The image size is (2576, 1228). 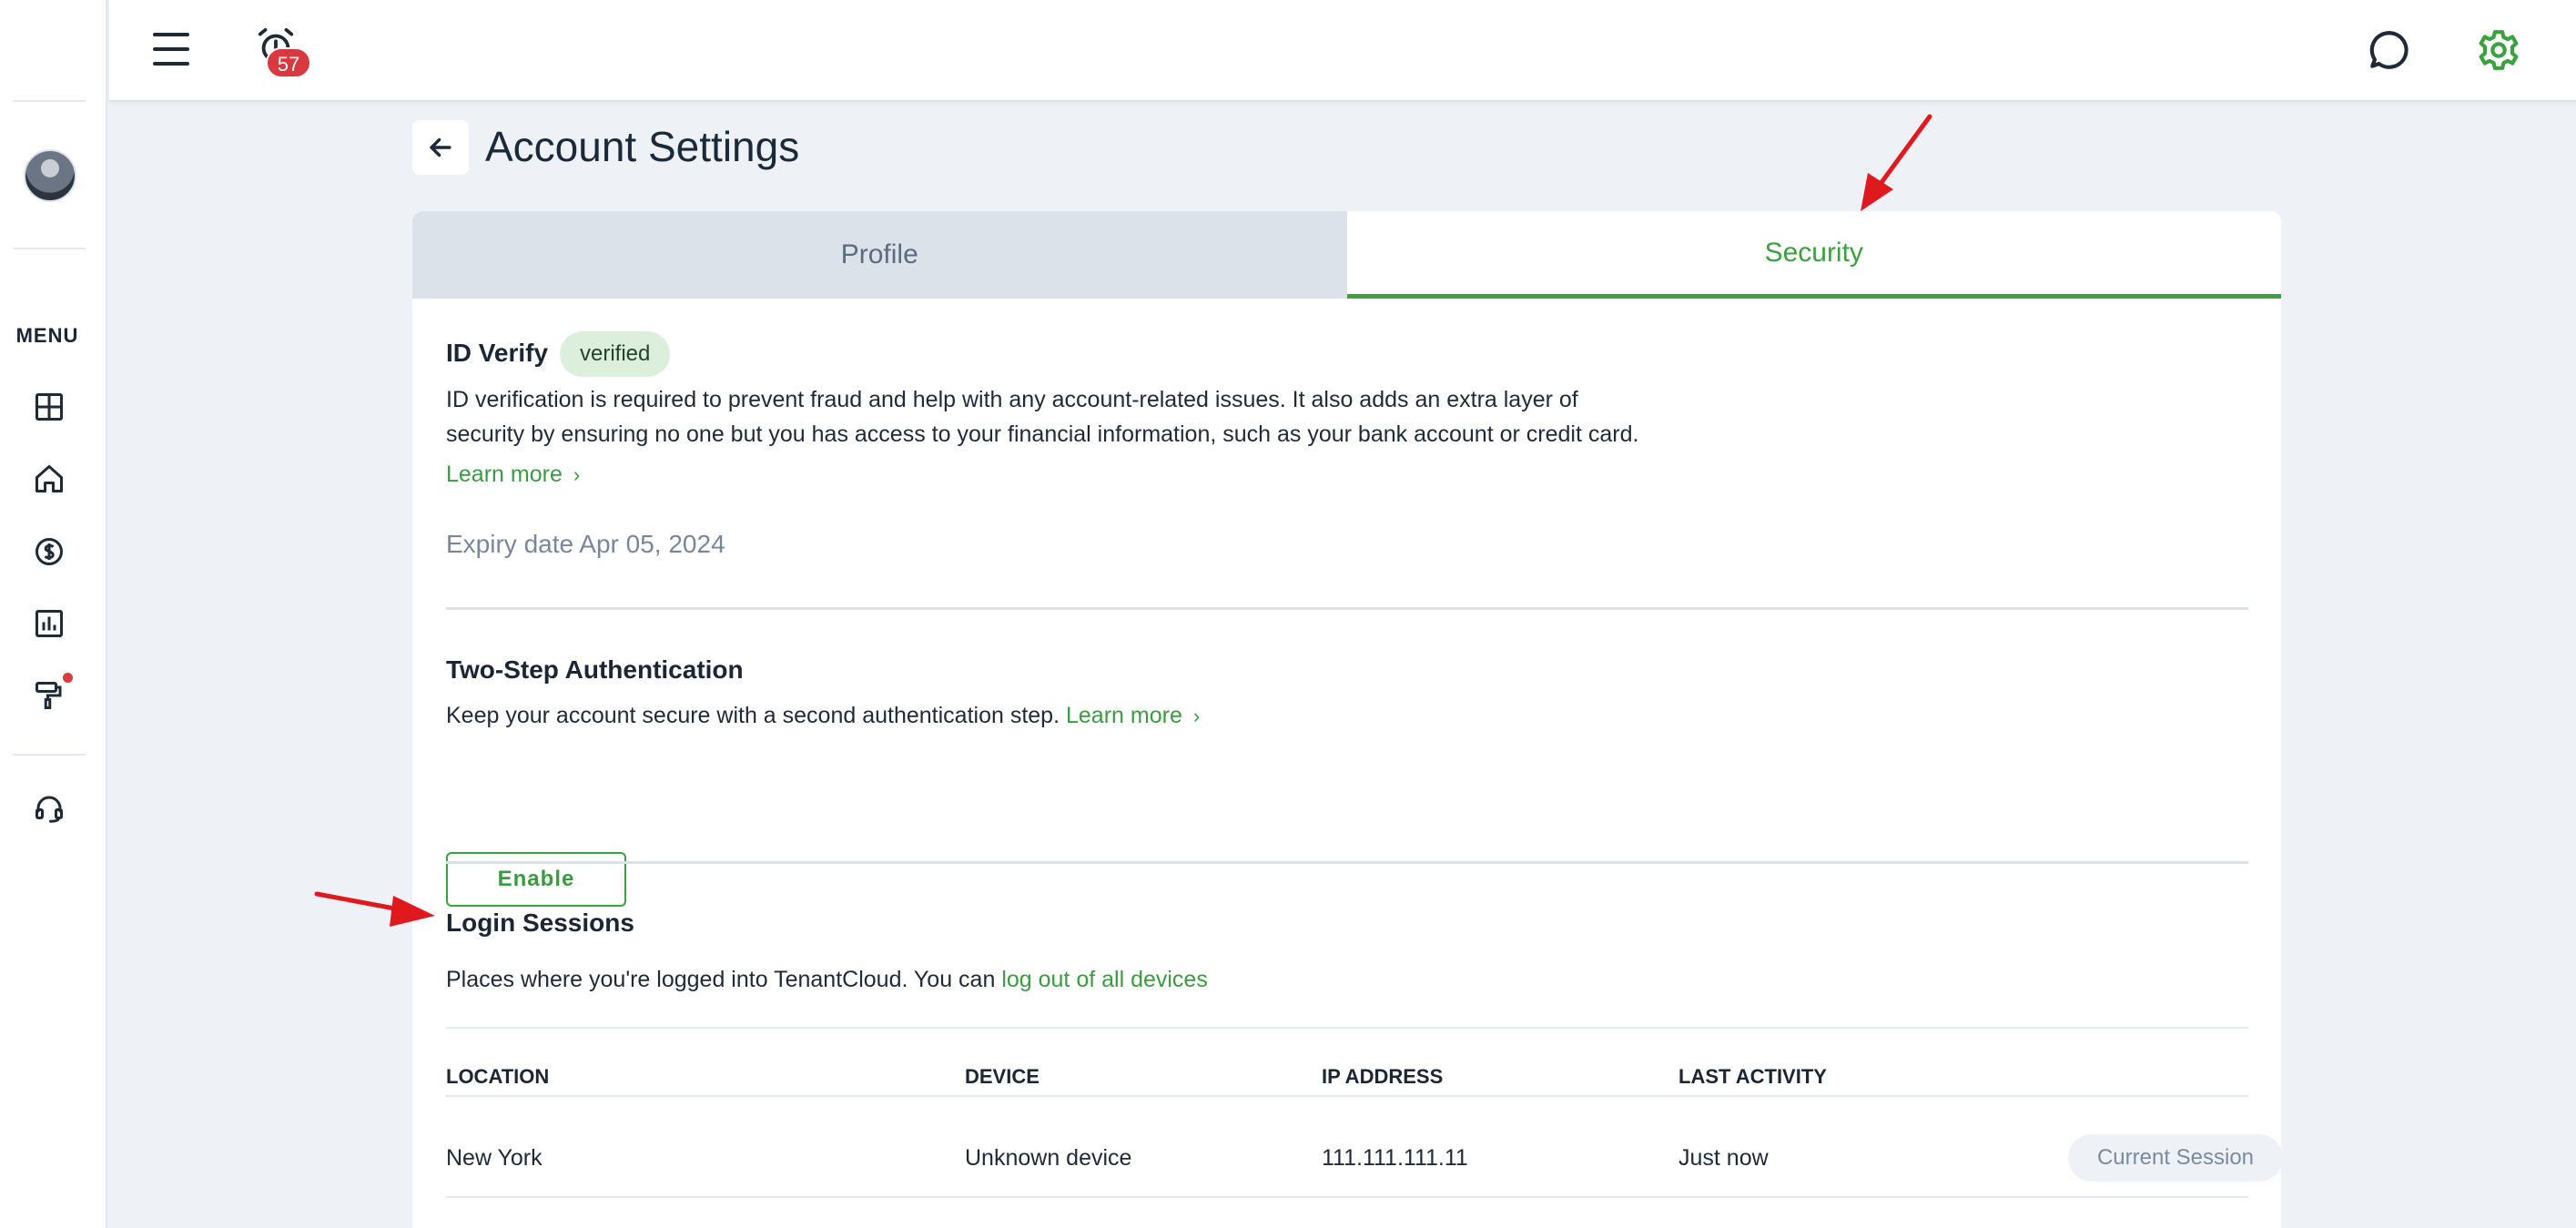 I want to click on sidebar-item-maintenance, so click(x=49, y=695).